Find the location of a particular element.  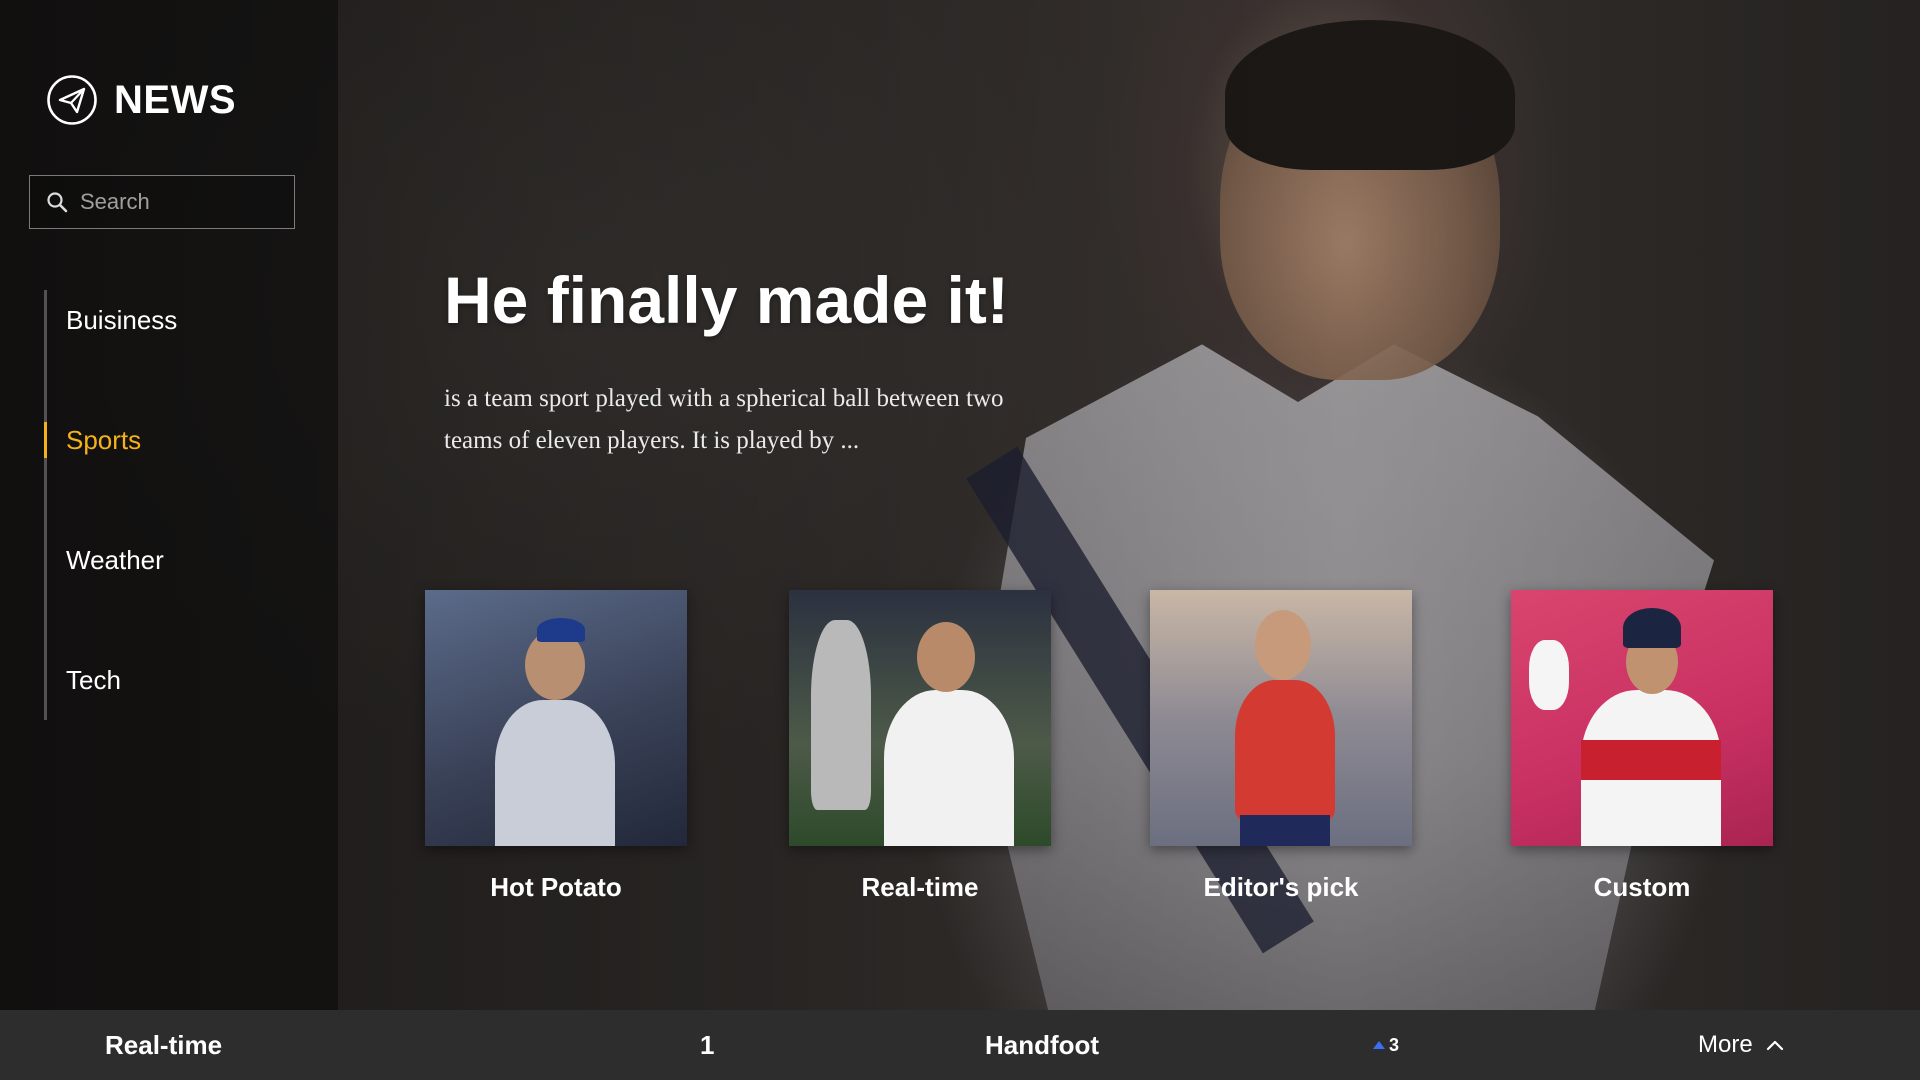

more-button-label: More is located at coordinates (1725, 1044).